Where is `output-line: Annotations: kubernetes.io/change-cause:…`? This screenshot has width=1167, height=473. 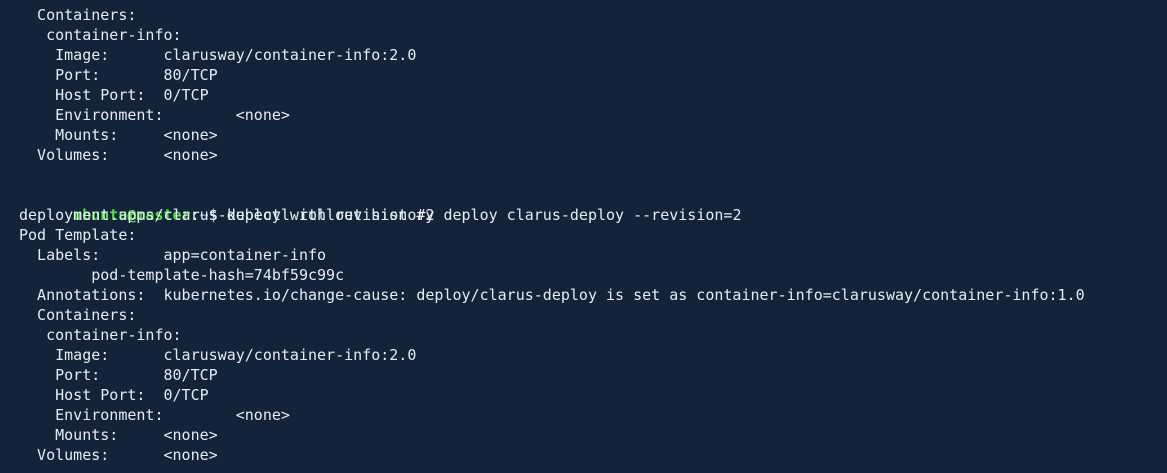
output-line: Annotations: kubernetes.io/change-cause:… is located at coordinates (552, 295).